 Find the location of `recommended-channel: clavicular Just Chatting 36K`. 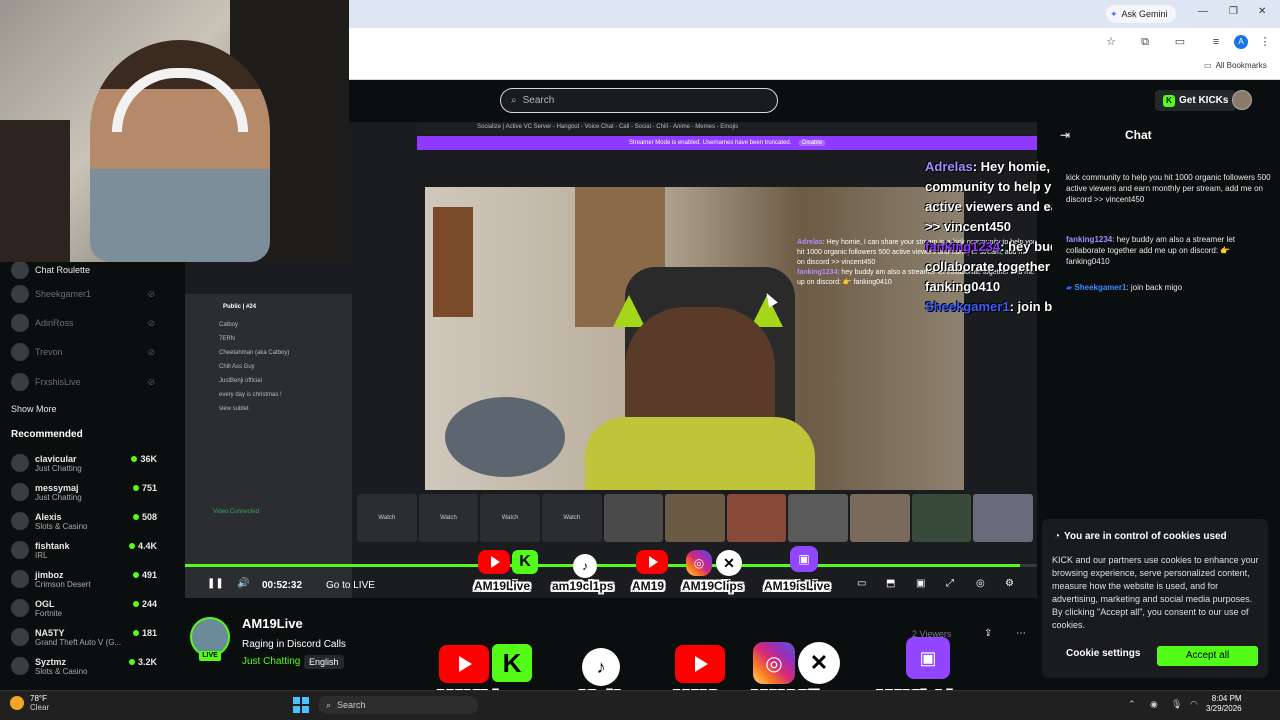

recommended-channel: clavicular Just Chatting 36K is located at coordinates (86, 463).